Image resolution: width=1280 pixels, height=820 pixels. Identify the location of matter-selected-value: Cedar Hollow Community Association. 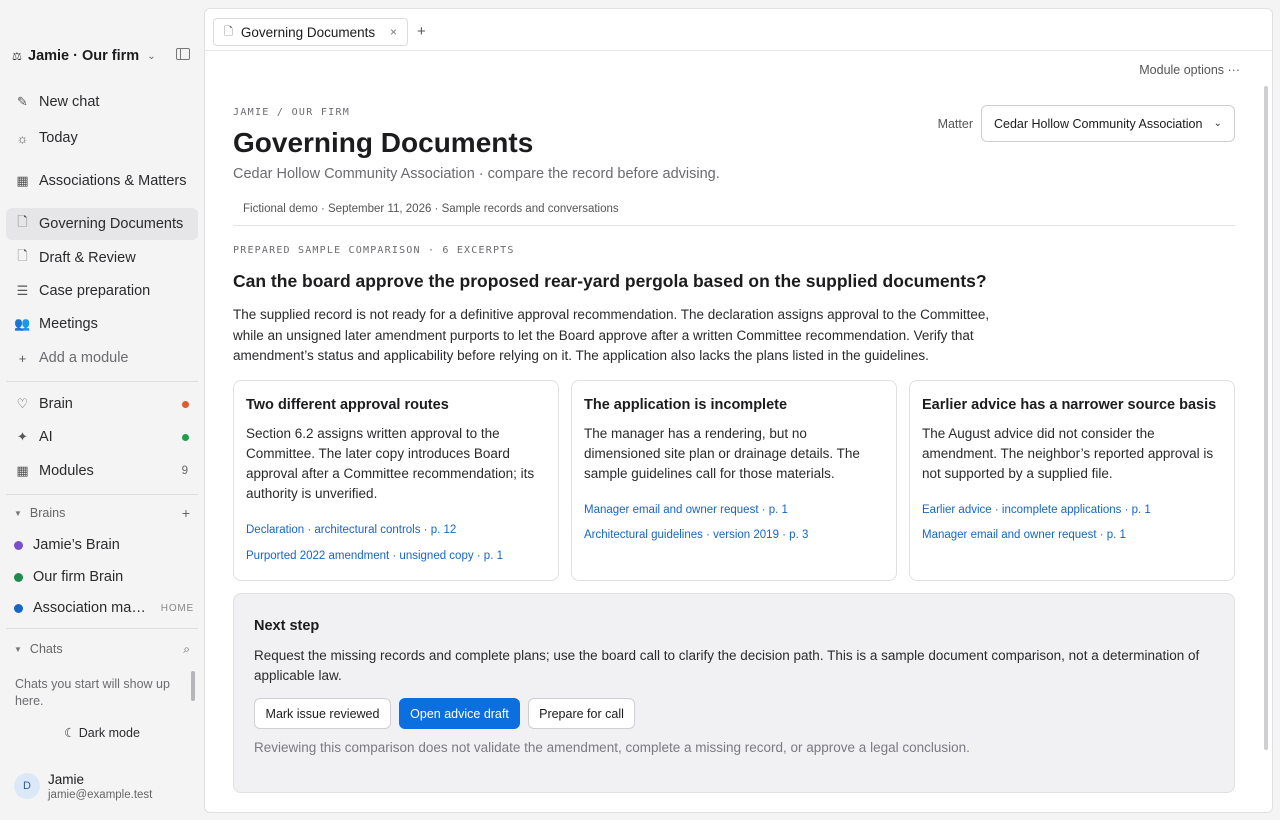
(1098, 123).